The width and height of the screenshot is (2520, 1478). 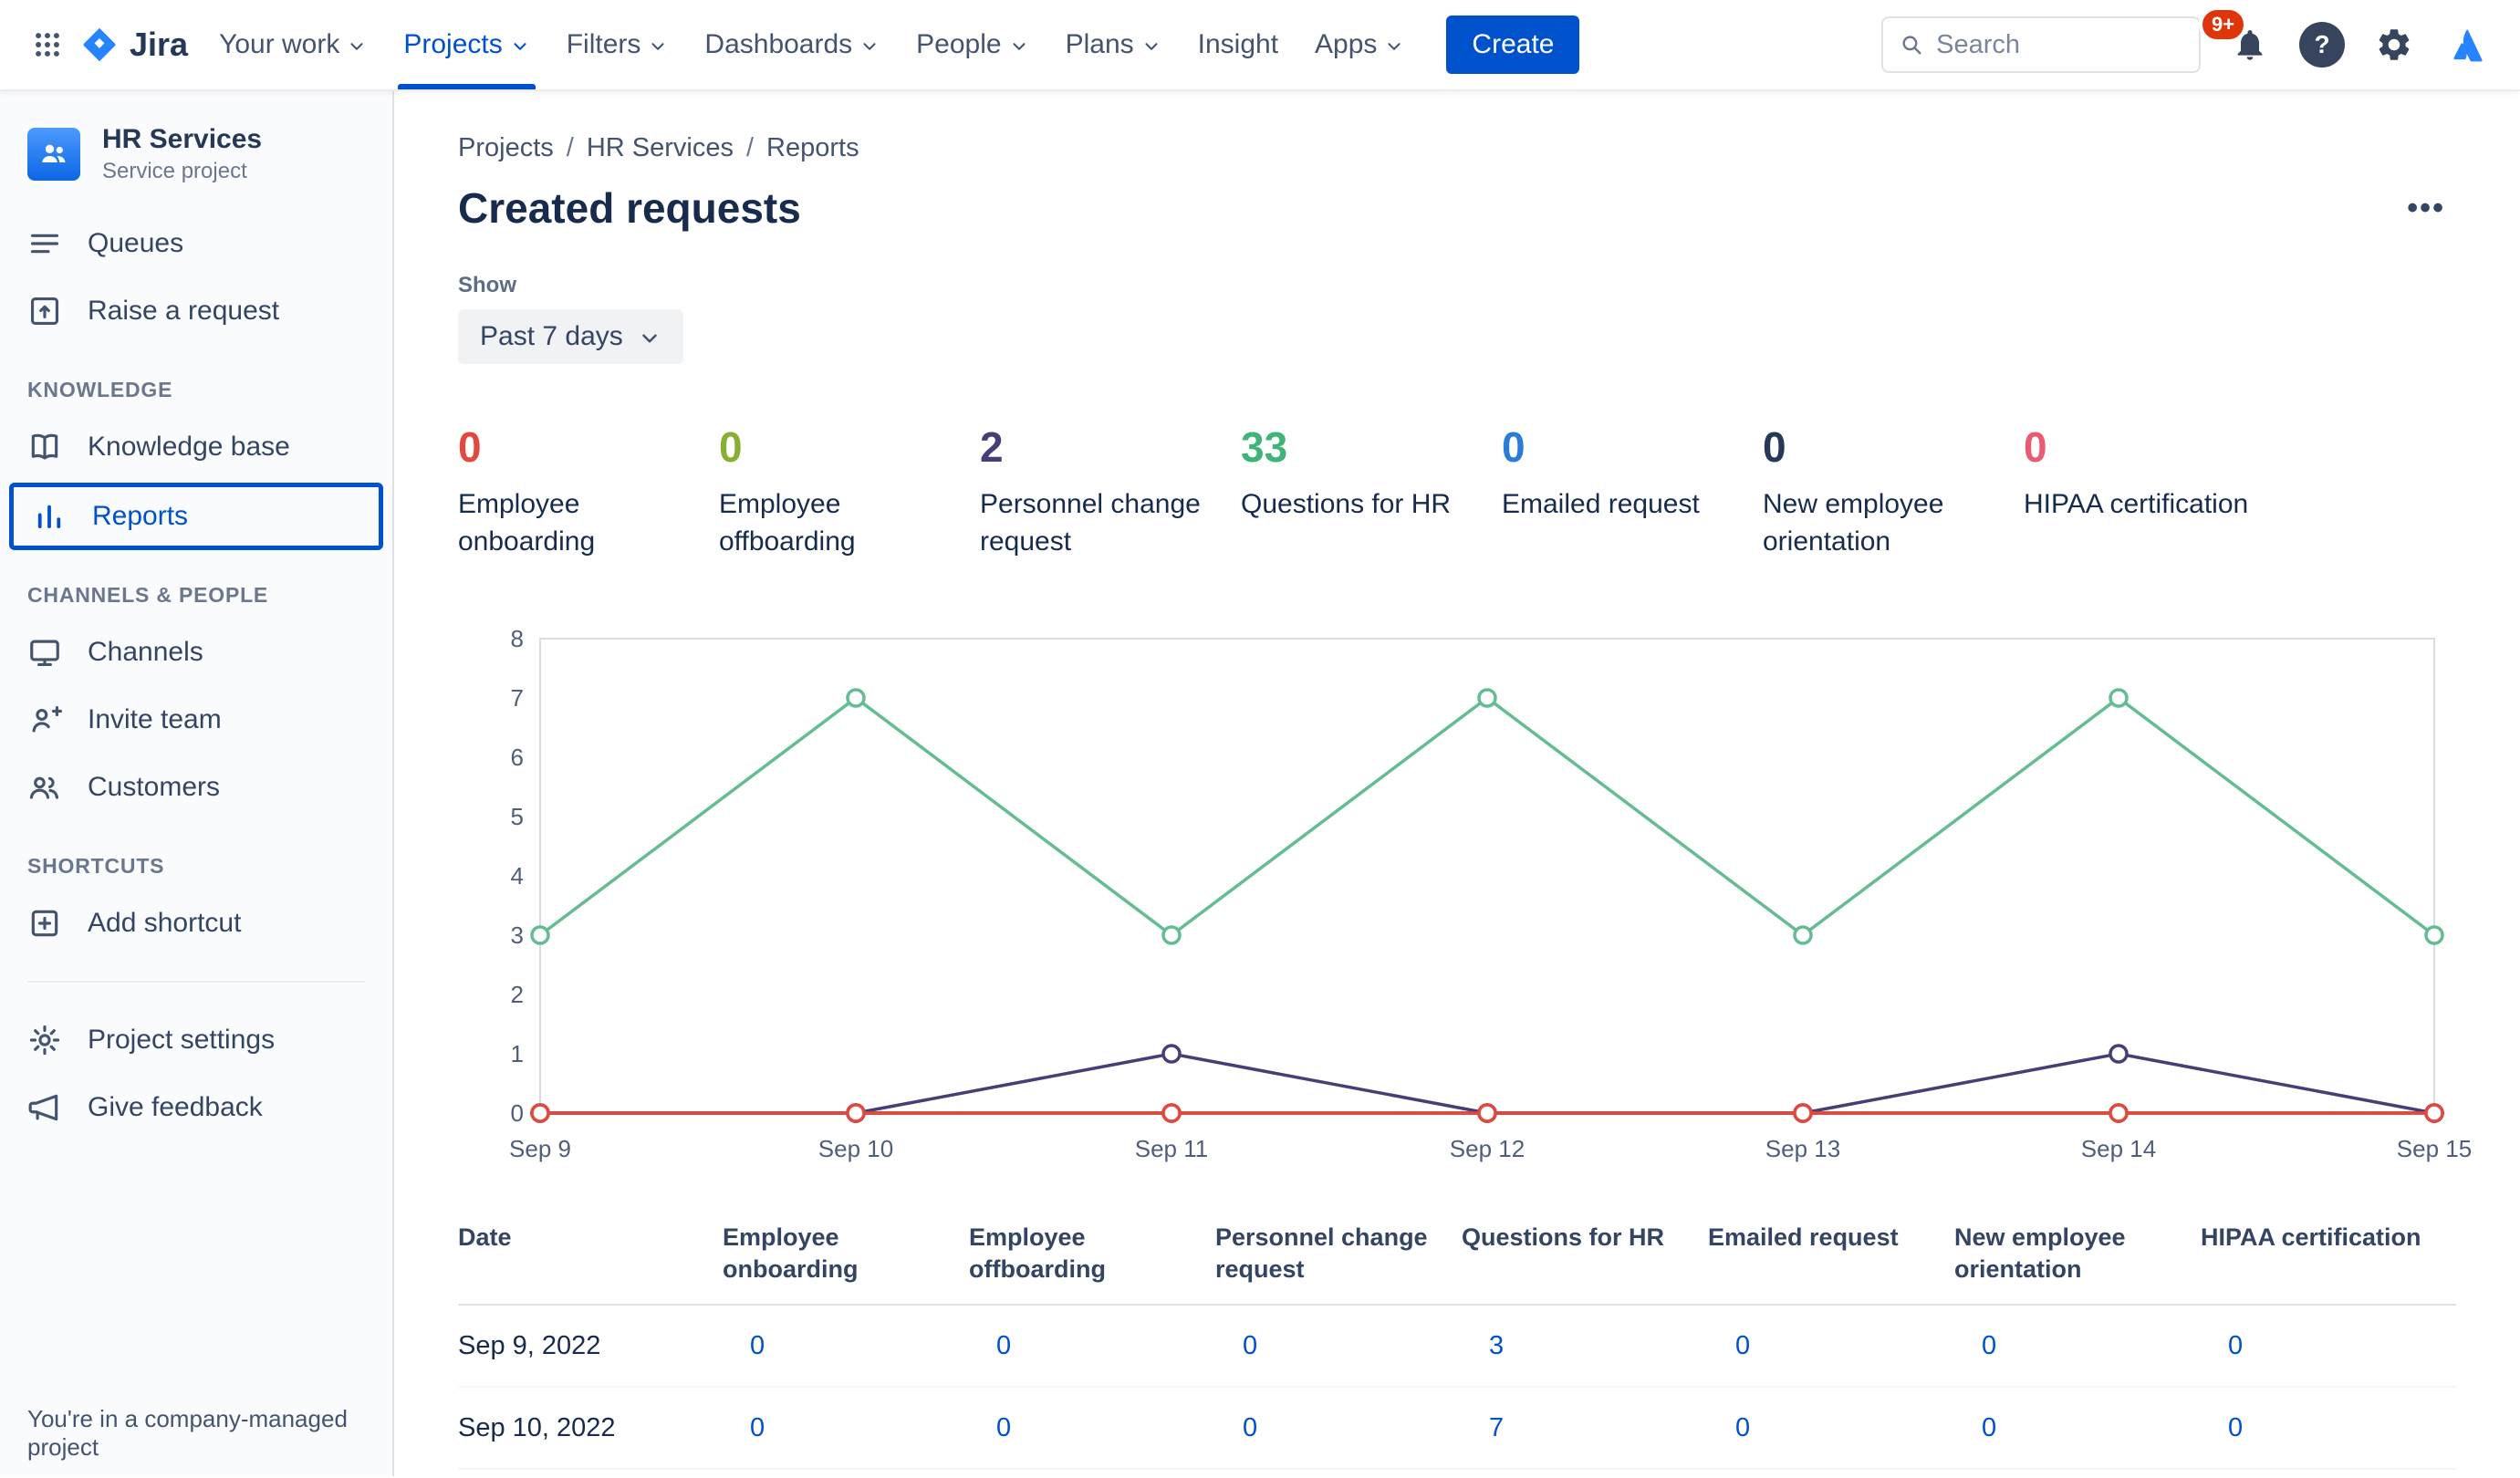 What do you see at coordinates (1803, 1237) in the screenshot?
I see `table-header-emailed-request: Emailed request` at bounding box center [1803, 1237].